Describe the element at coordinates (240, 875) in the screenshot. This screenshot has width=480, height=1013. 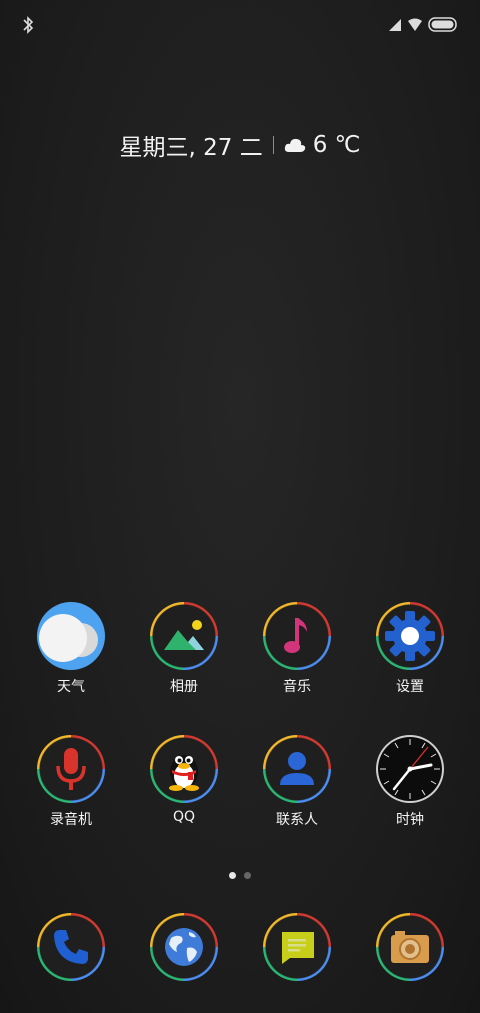
I see `page-indicator` at that location.